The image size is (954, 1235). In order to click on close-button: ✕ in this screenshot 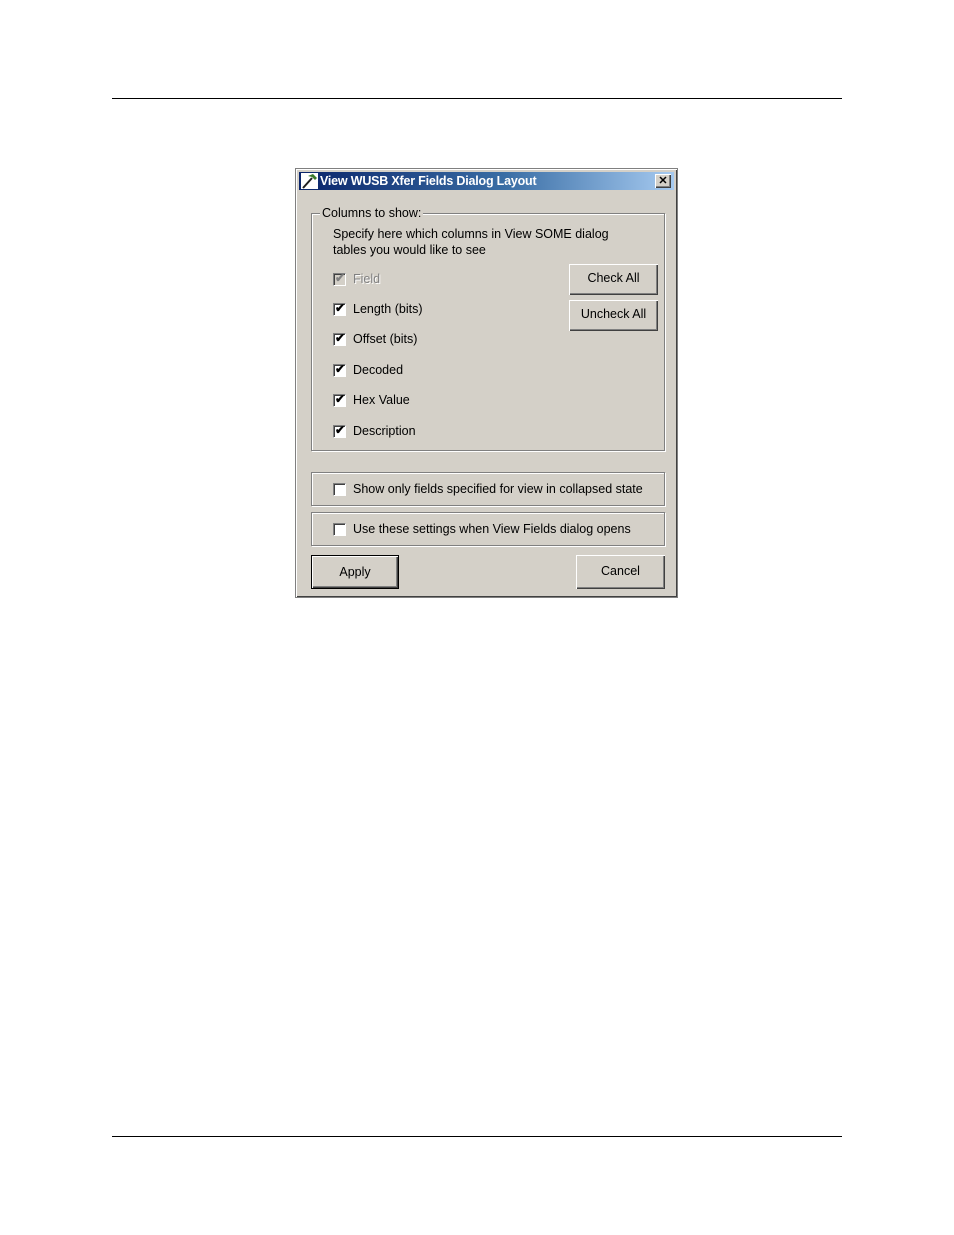, I will do `click(663, 181)`.